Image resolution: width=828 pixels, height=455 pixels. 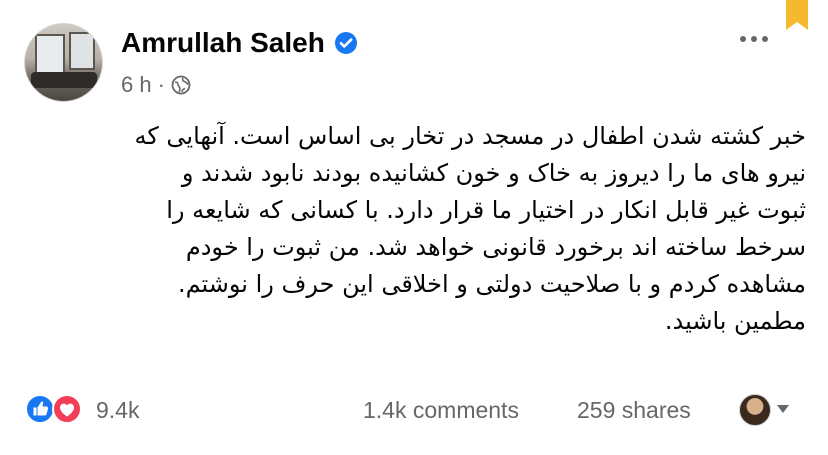 I want to click on post-meta: 6 h ·, so click(x=156, y=85).